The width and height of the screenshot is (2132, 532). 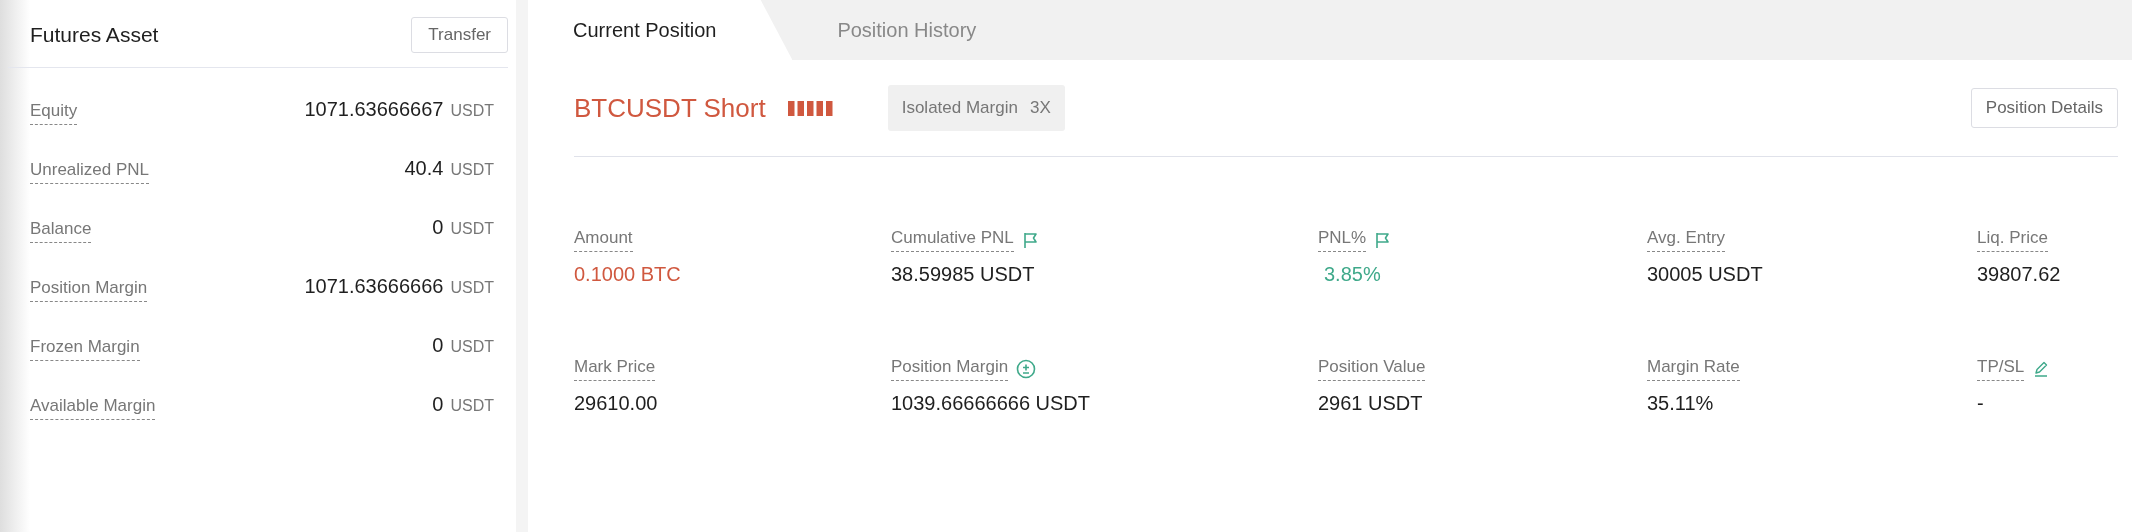 I want to click on stat-label: TP/SL, so click(x=2001, y=369).